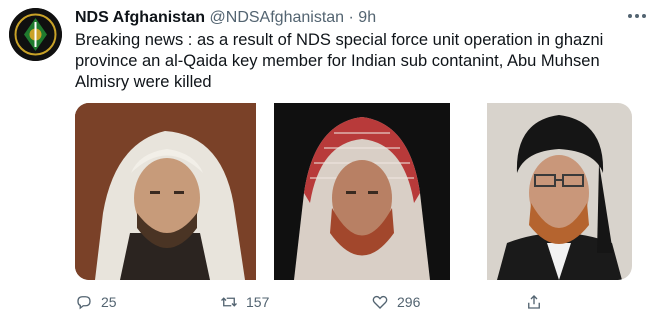 Image resolution: width=660 pixels, height=330 pixels. I want to click on more-button, so click(637, 18).